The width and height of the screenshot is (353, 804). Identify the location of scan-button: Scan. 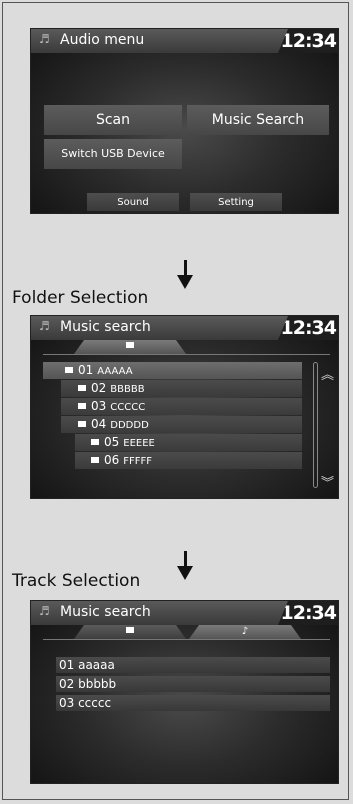
(113, 120).